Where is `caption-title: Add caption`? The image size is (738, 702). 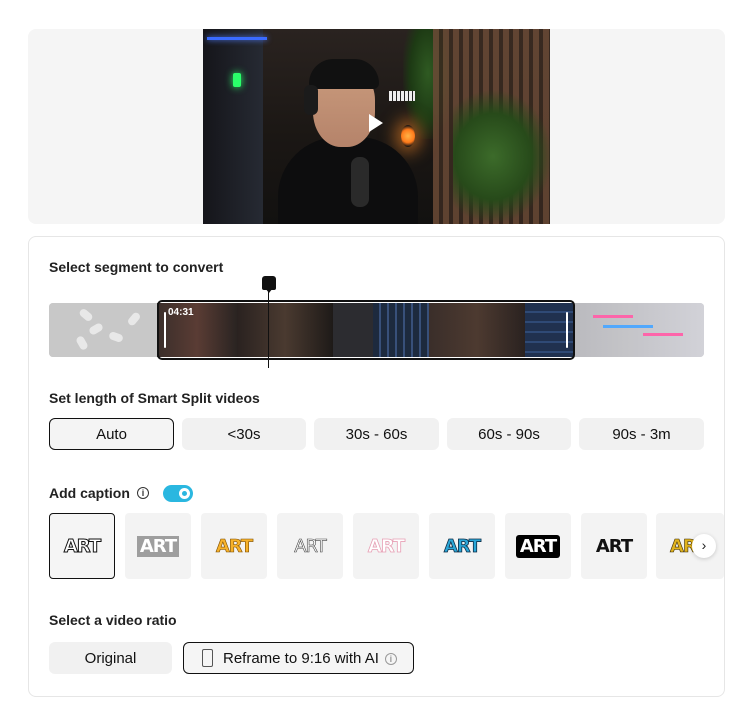 caption-title: Add caption is located at coordinates (89, 493).